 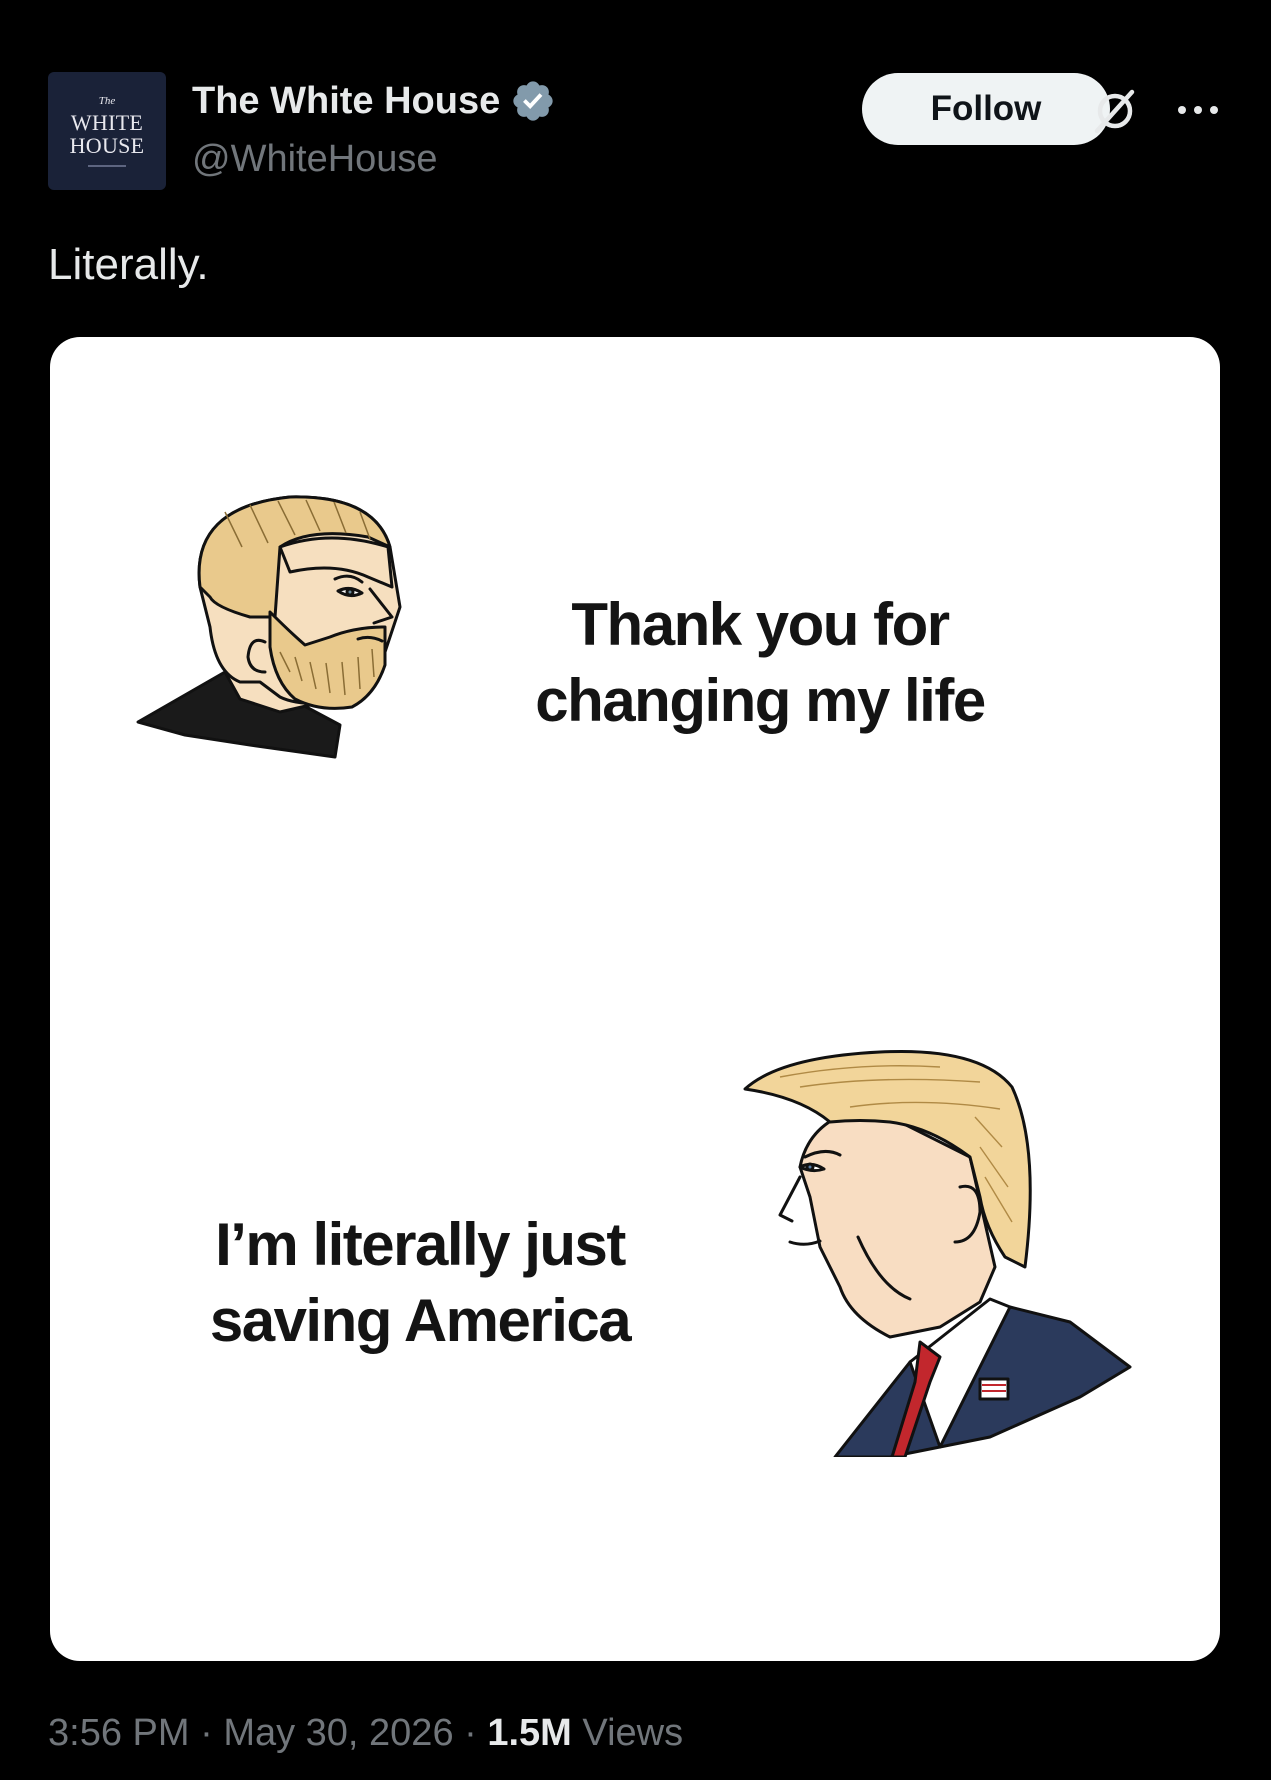 What do you see at coordinates (107, 165) in the screenshot?
I see `avatar-rule` at bounding box center [107, 165].